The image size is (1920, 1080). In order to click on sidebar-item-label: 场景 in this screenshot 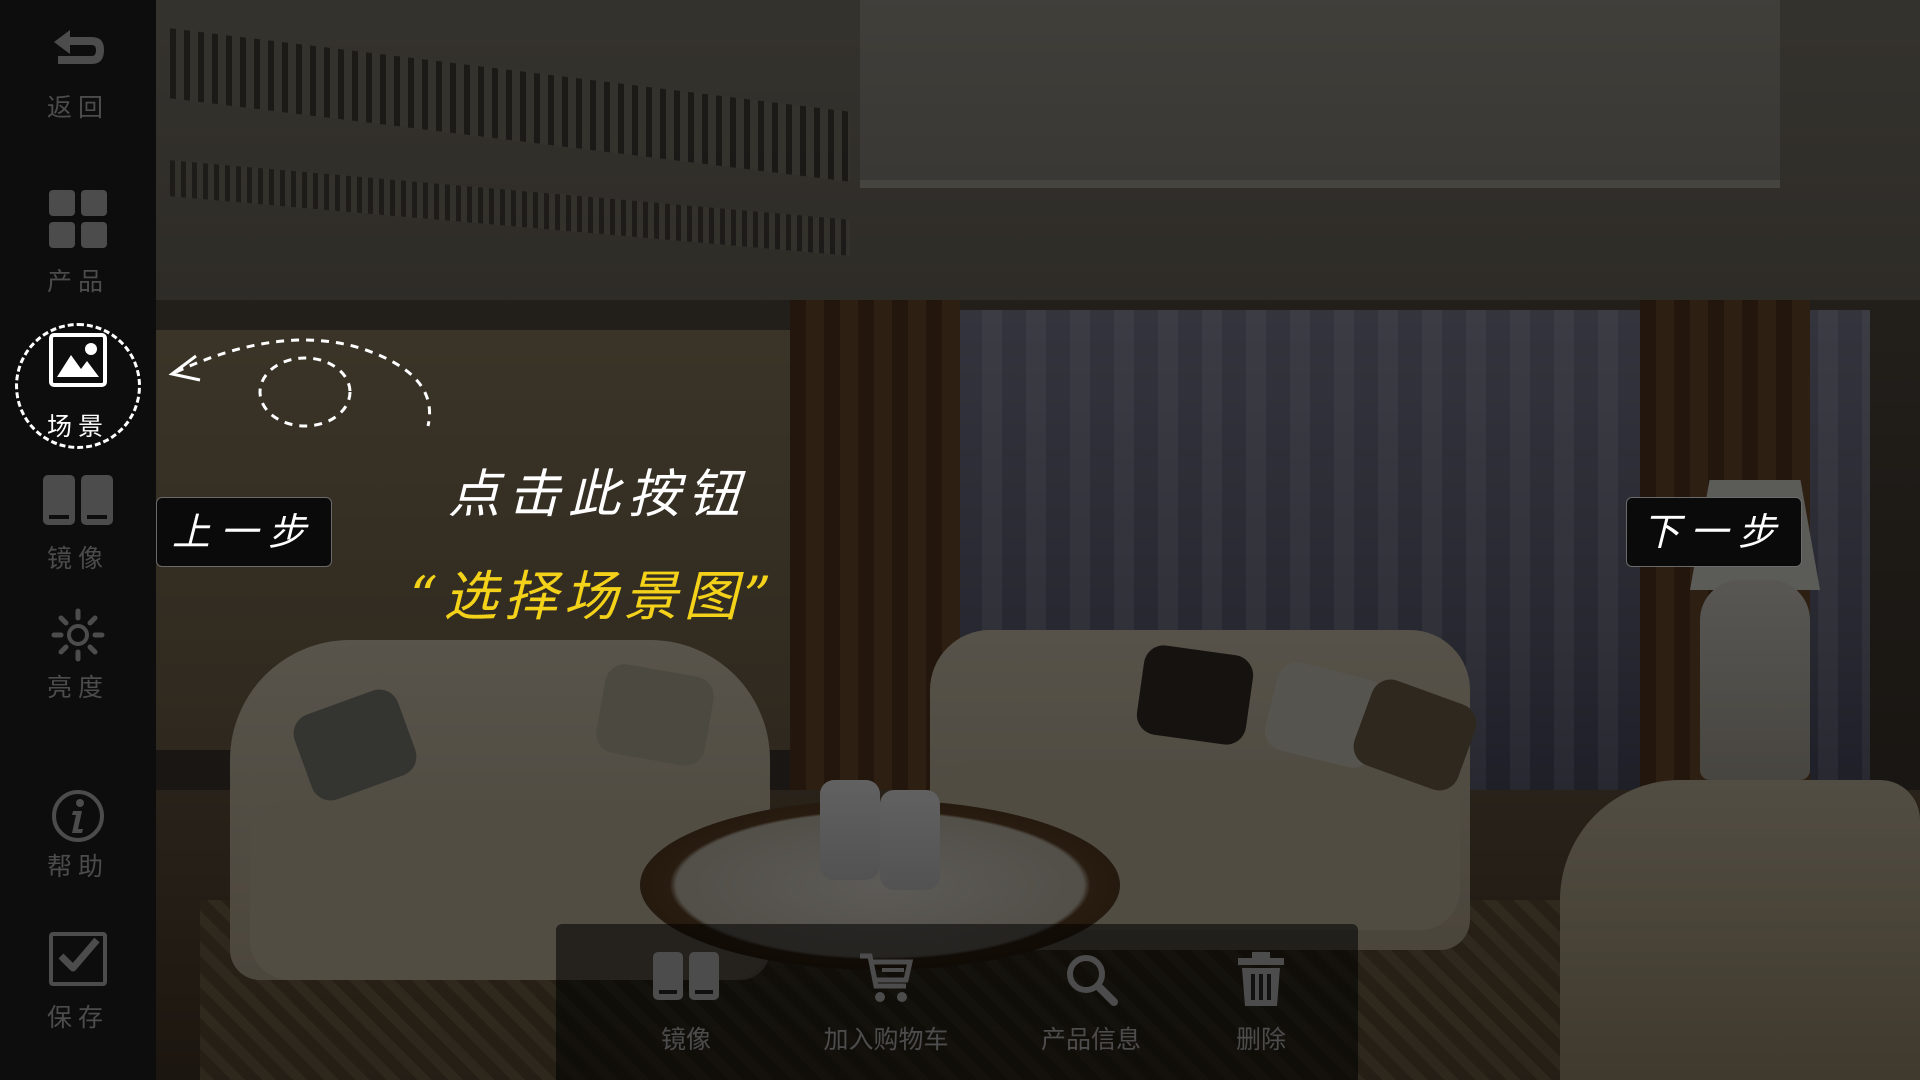, I will do `click(77, 426)`.